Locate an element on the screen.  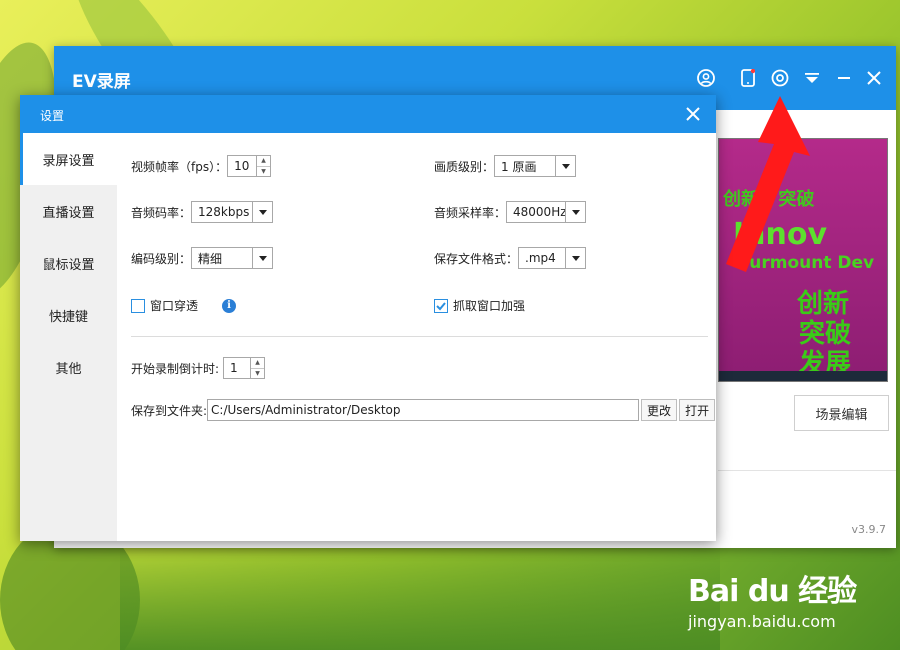
save-folder-input: C:/Users/Administrator/Desktop is located at coordinates (423, 410).